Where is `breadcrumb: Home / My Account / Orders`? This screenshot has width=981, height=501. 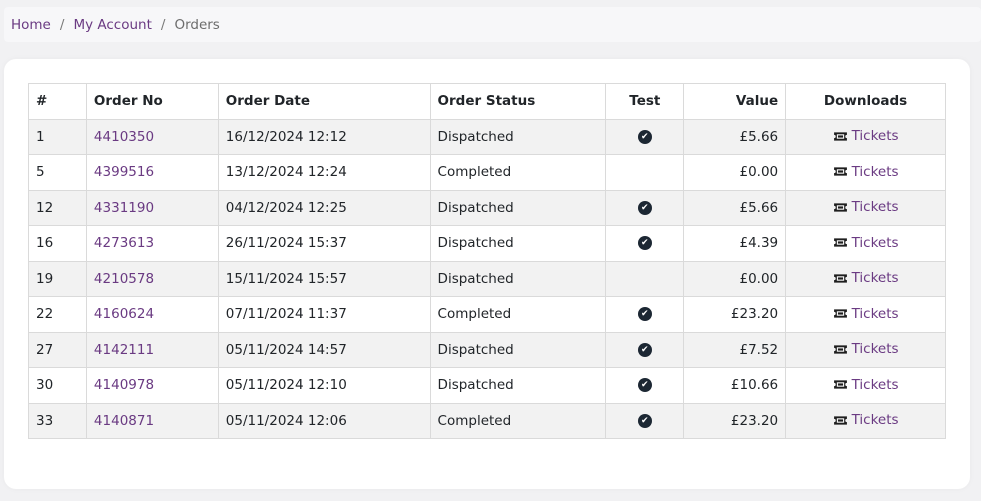
breadcrumb: Home / My Account / Orders is located at coordinates (492, 24).